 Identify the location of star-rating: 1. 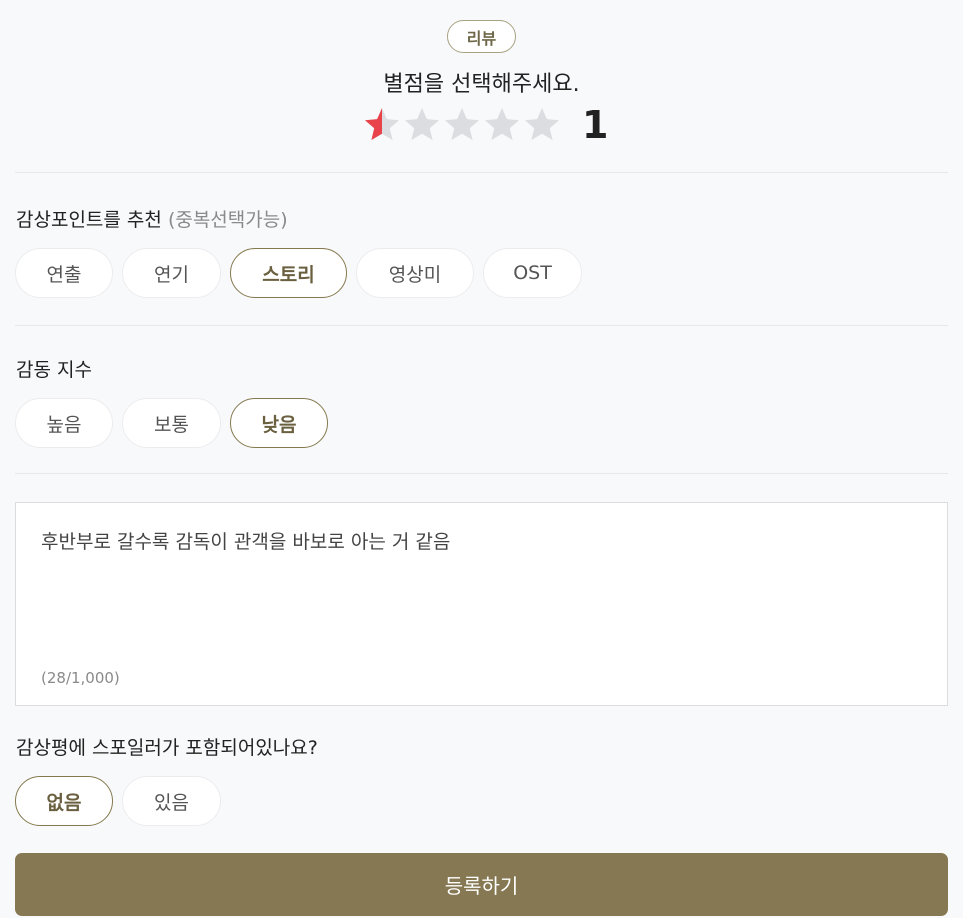
(485, 125).